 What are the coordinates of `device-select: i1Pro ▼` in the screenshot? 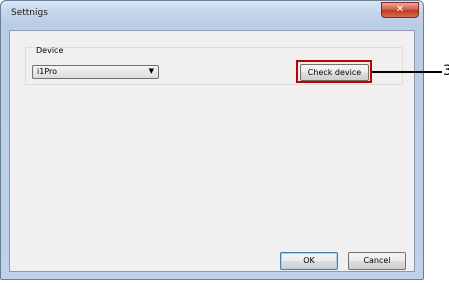 It's located at (95, 72).